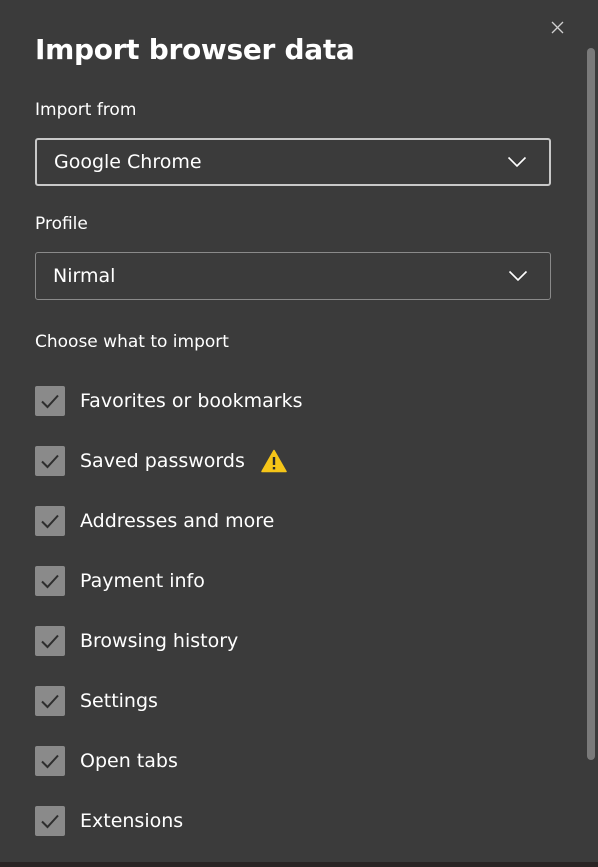 The width and height of the screenshot is (598, 867). I want to click on checkbox-open-tabs: Open tabs, so click(285, 761).